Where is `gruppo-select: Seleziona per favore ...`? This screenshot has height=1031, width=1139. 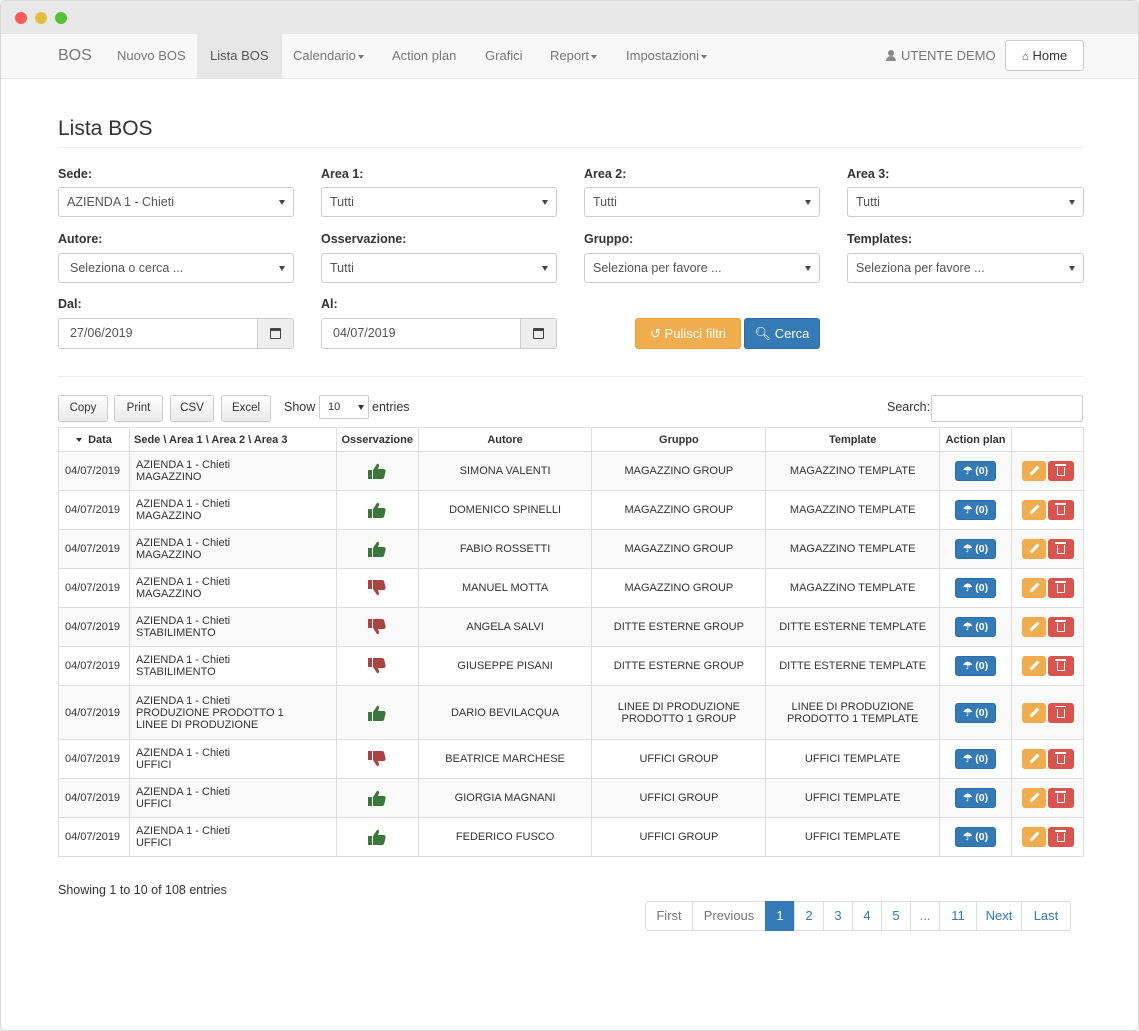
gruppo-select: Seleziona per favore ... is located at coordinates (702, 268).